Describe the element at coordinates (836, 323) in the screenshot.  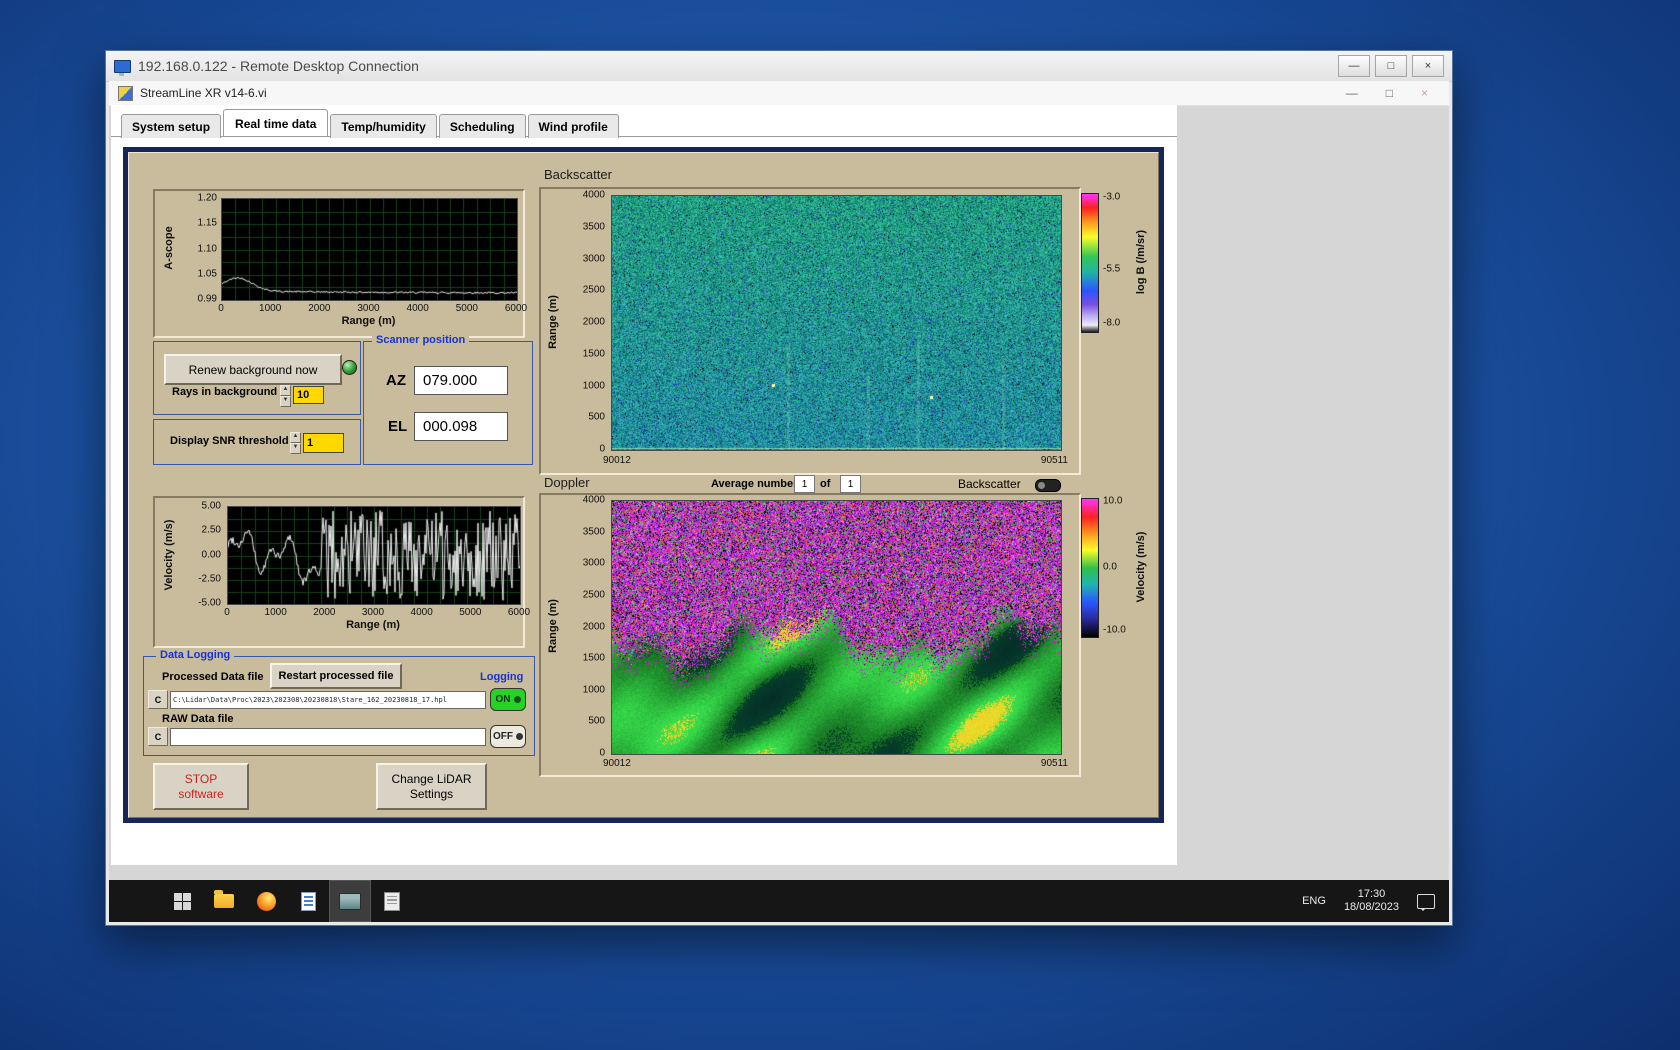
I see `backscatter-plot-canvas` at that location.